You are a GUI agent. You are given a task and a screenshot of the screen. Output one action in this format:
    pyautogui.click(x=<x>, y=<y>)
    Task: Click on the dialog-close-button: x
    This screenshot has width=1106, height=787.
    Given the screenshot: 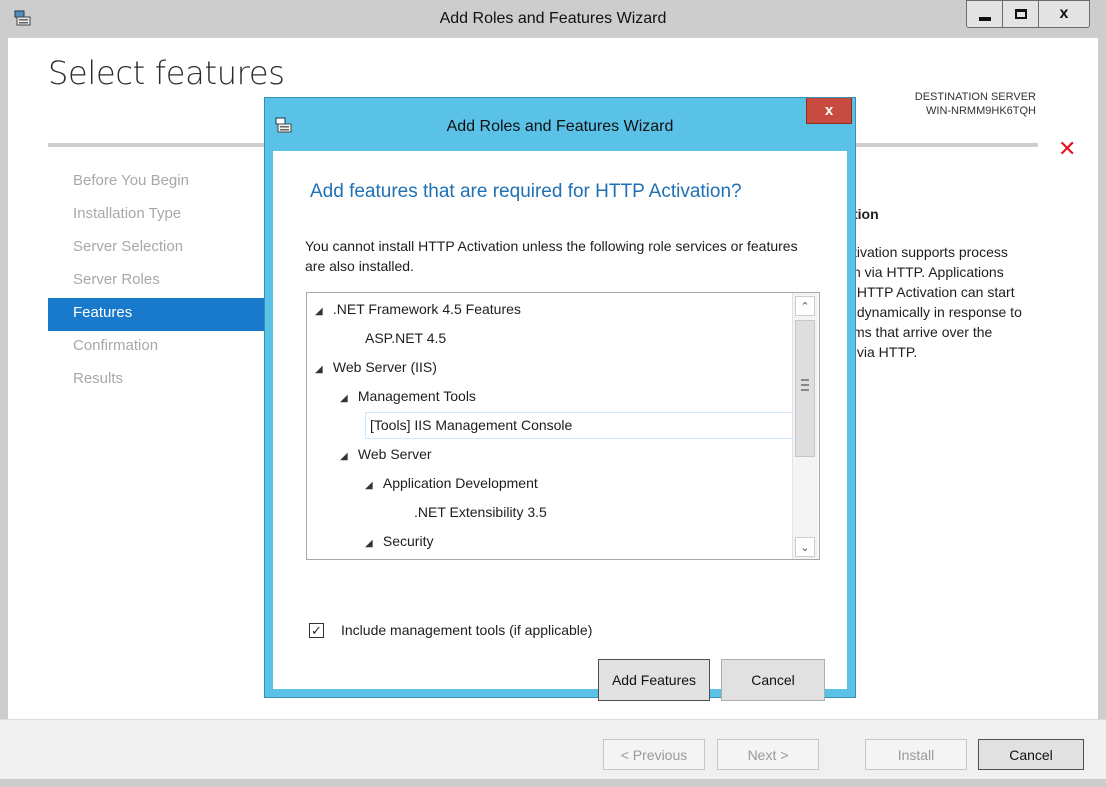 What is the action you would take?
    pyautogui.click(x=829, y=111)
    